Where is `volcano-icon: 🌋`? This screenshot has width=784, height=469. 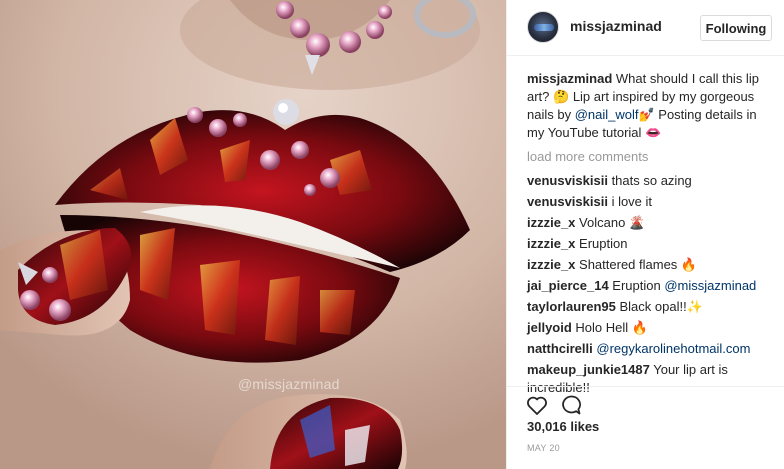
volcano-icon: 🌋 is located at coordinates (637, 222).